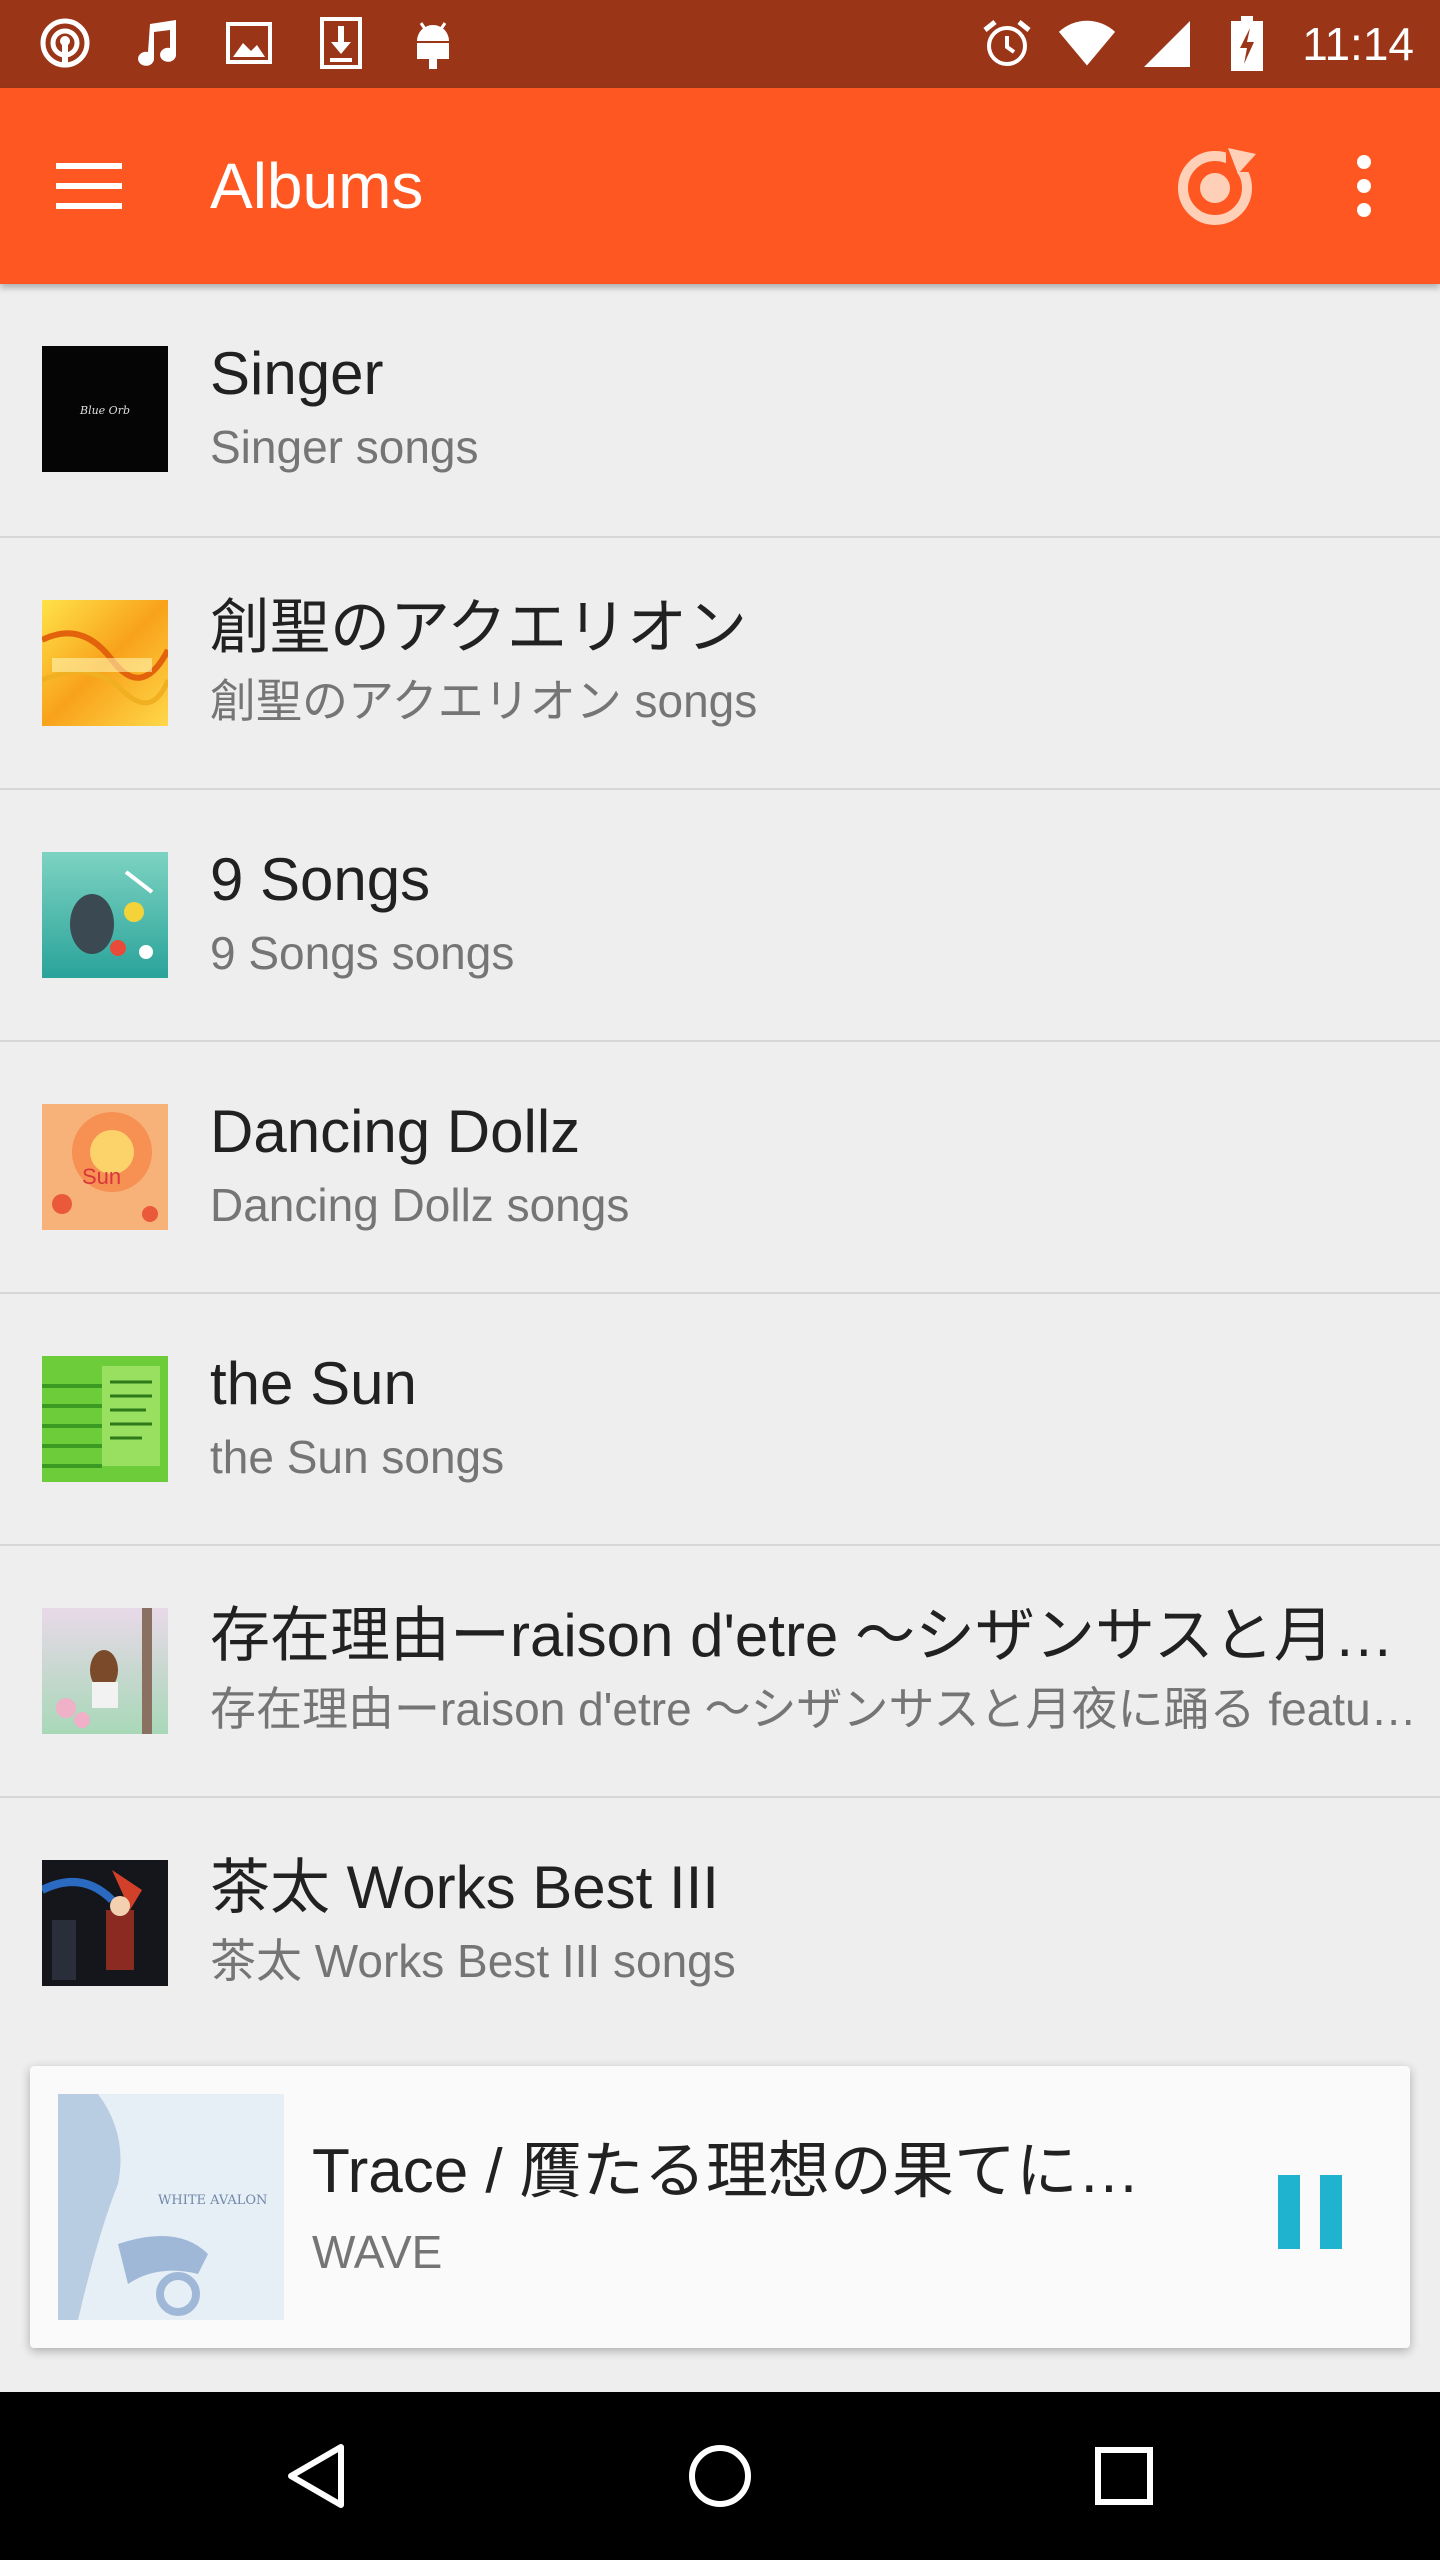 The image size is (1440, 2560). I want to click on alarm-icon, so click(1007, 44).